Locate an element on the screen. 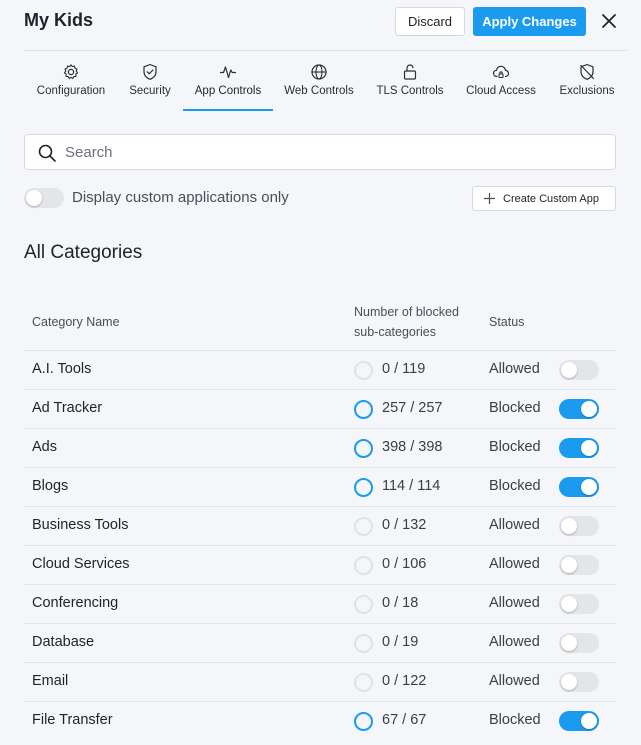  search-box is located at coordinates (320, 152).